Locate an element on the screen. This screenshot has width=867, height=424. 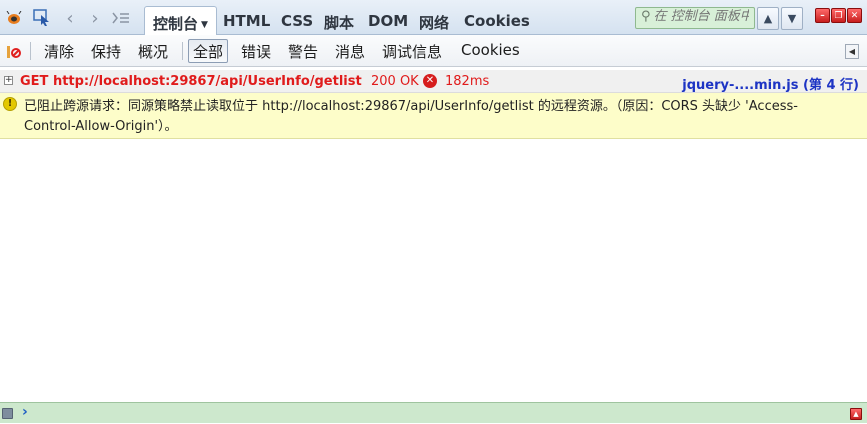
console-toolbar: 清除 保持 概况 全部 错误 警告 消息 调试信息 Cookies is located at coordinates (433, 51).